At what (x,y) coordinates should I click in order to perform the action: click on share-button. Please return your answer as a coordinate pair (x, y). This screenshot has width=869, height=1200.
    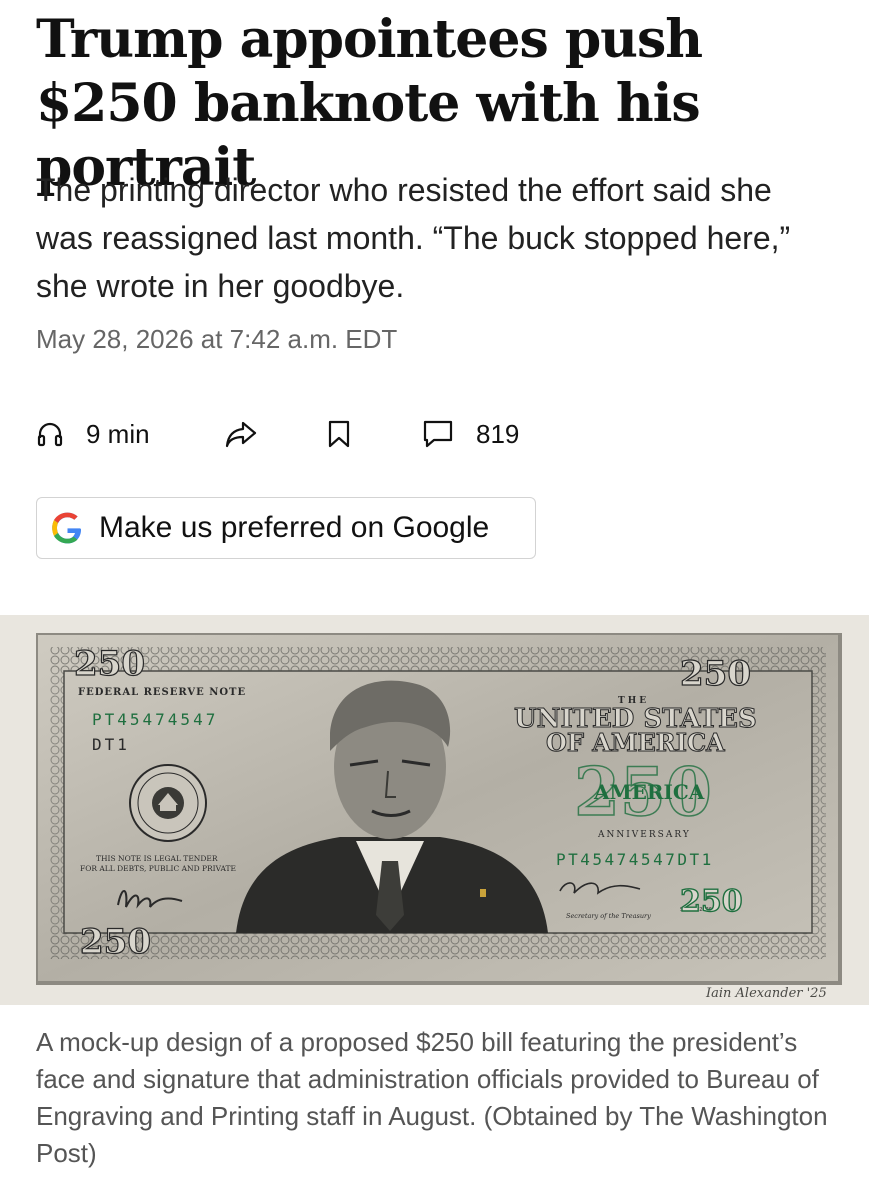
    Looking at the image, I should click on (241, 434).